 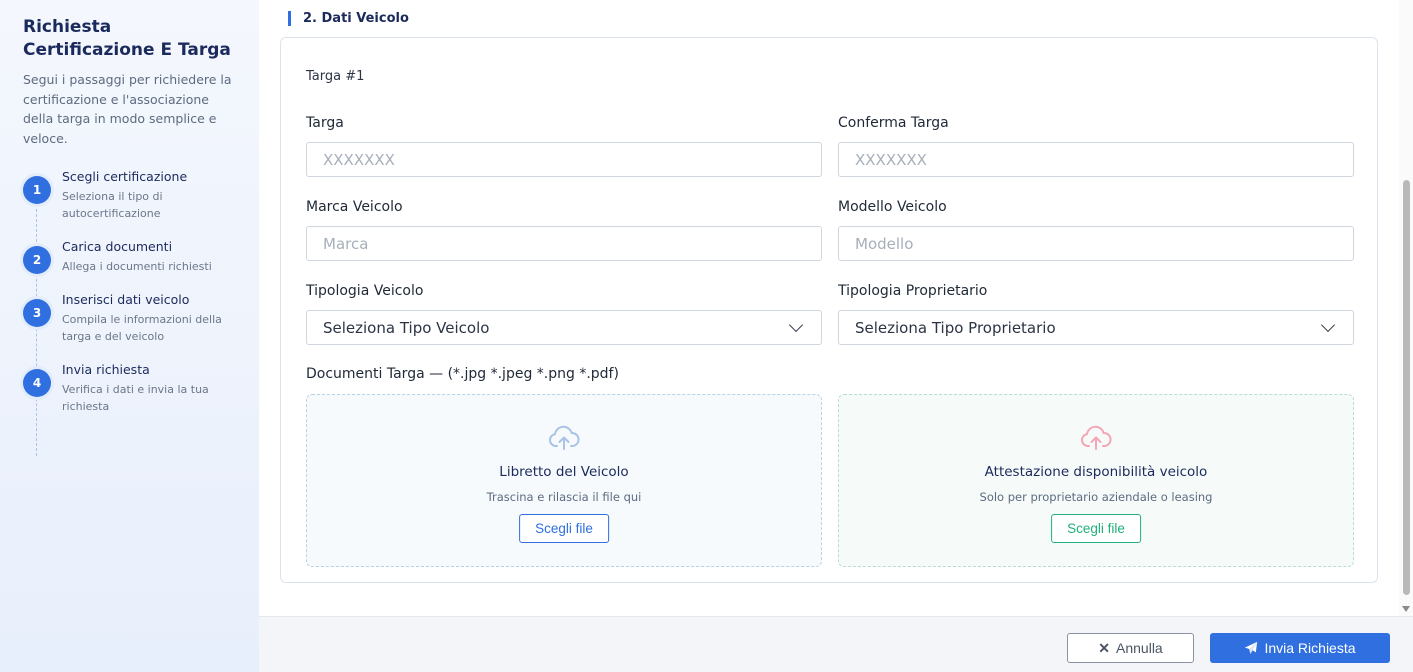 I want to click on step-number: 4, so click(x=37, y=383).